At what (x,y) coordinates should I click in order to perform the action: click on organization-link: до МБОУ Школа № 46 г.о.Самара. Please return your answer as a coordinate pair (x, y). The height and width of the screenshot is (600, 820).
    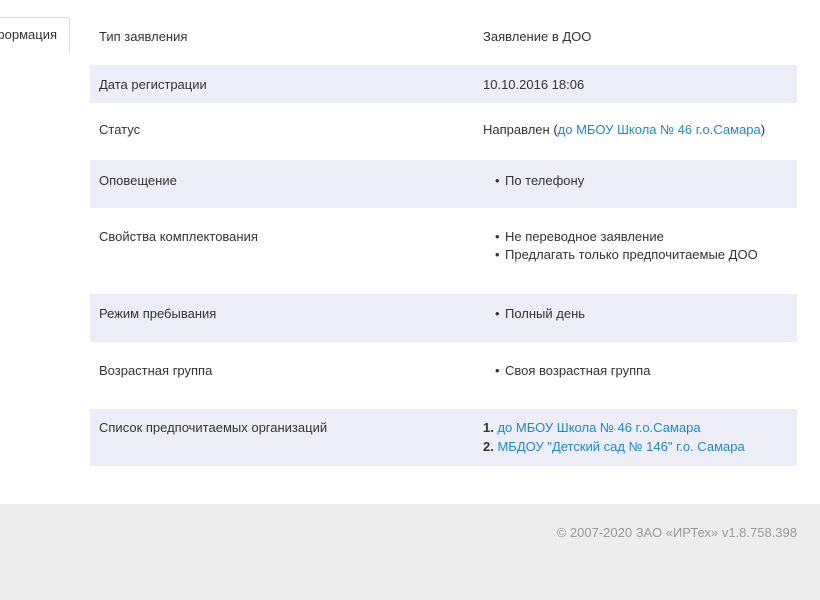
    Looking at the image, I should click on (598, 427).